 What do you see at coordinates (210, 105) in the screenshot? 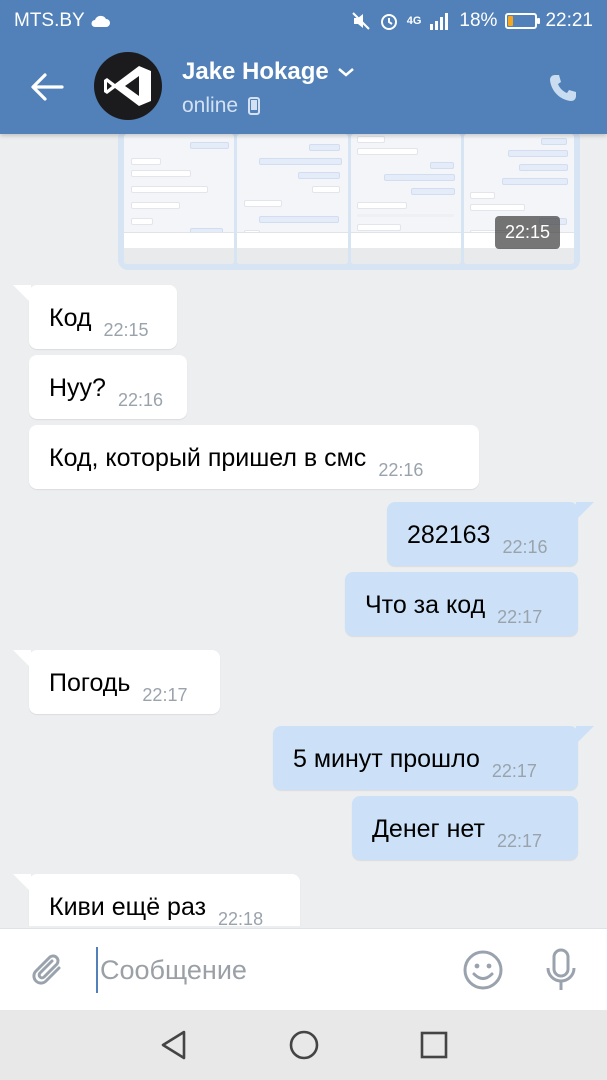
I see `online-status: online` at bounding box center [210, 105].